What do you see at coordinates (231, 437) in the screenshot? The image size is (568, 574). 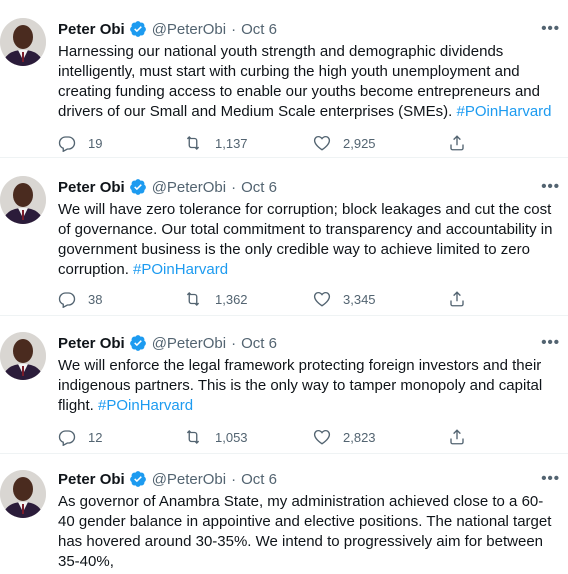 I see `retweet-count: 1,053` at bounding box center [231, 437].